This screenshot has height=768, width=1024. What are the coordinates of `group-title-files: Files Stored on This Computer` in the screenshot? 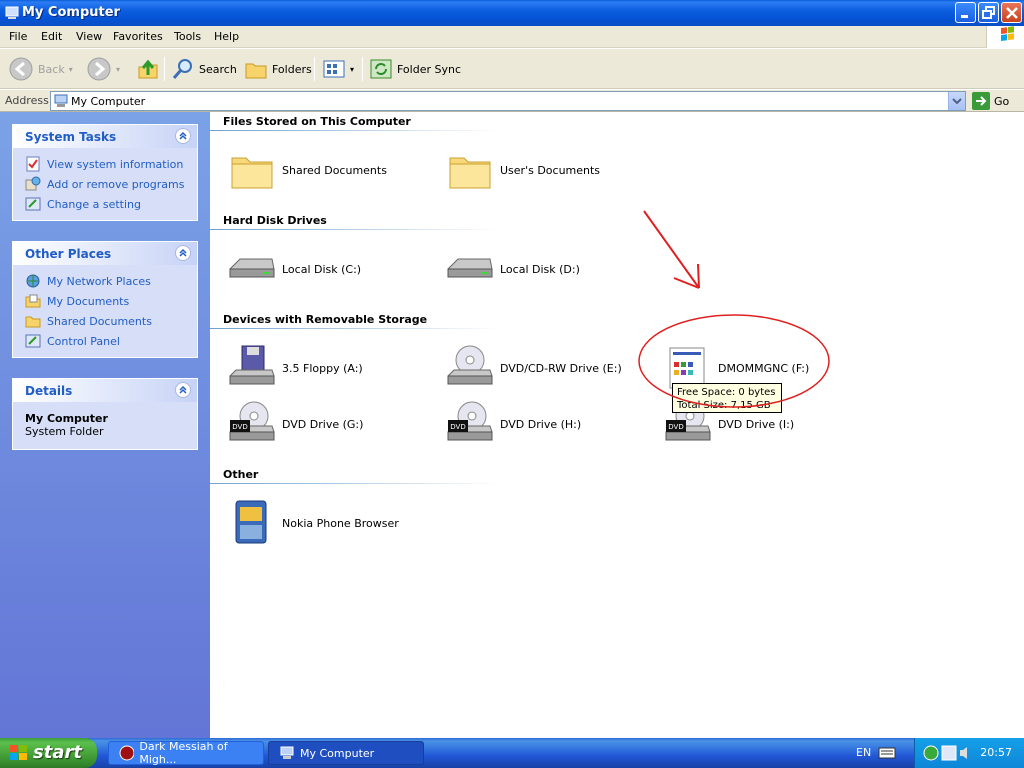 It's located at (317, 121).